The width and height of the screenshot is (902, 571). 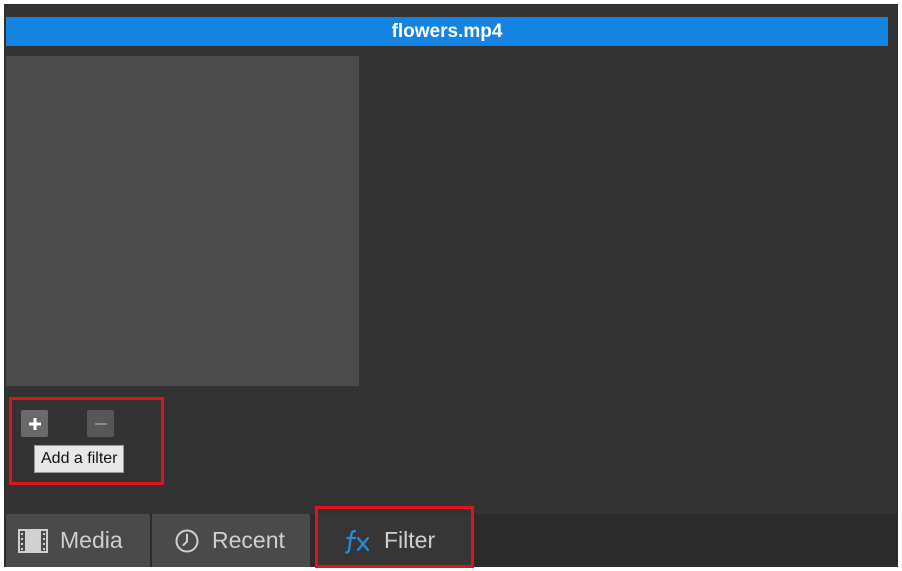 I want to click on clip-title-bar: flowers.mp4, so click(x=447, y=31).